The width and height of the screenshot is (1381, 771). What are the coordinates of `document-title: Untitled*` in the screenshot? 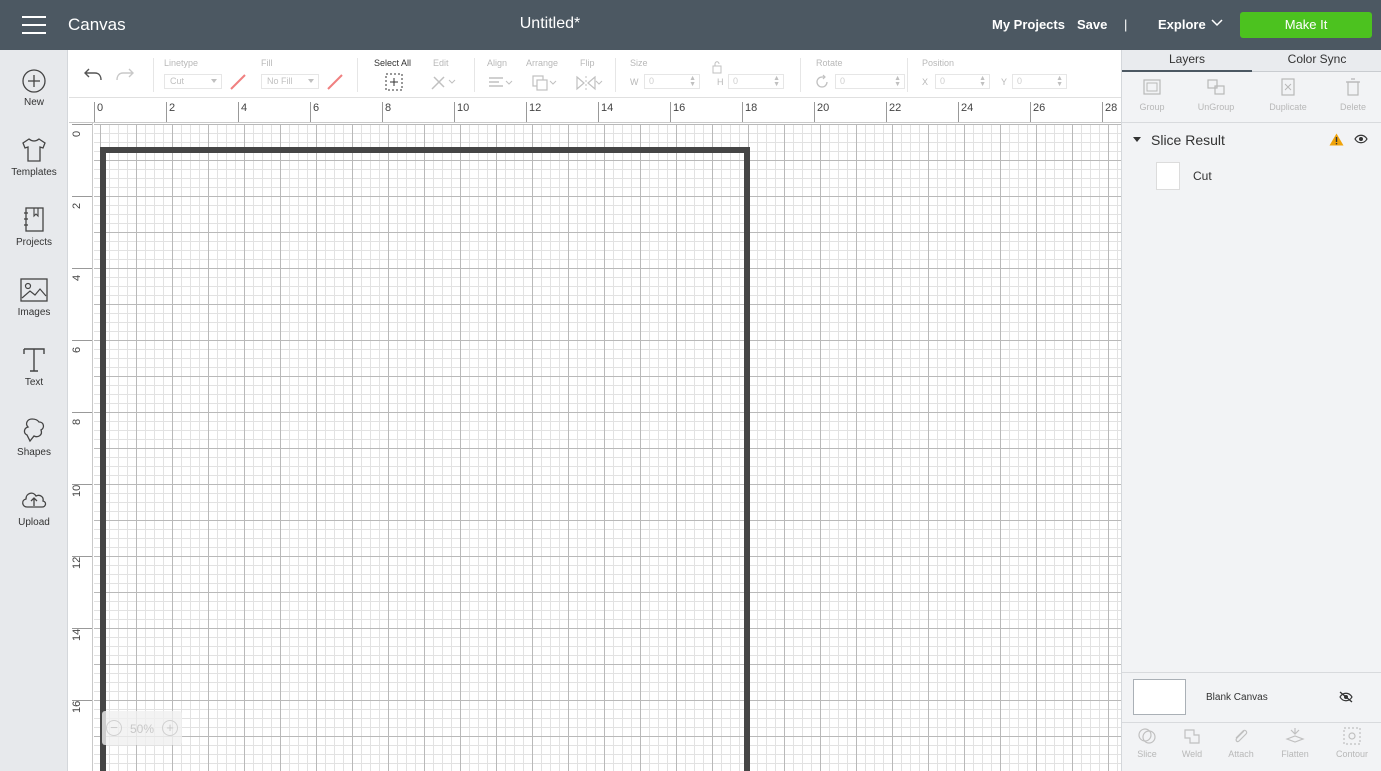 It's located at (550, 24).